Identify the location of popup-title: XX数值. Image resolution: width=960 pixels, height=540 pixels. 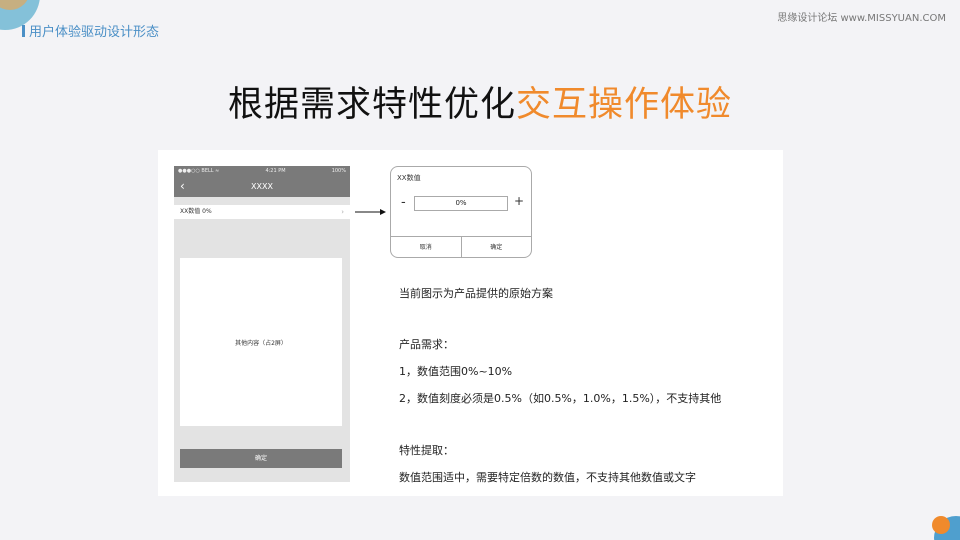
(409, 178).